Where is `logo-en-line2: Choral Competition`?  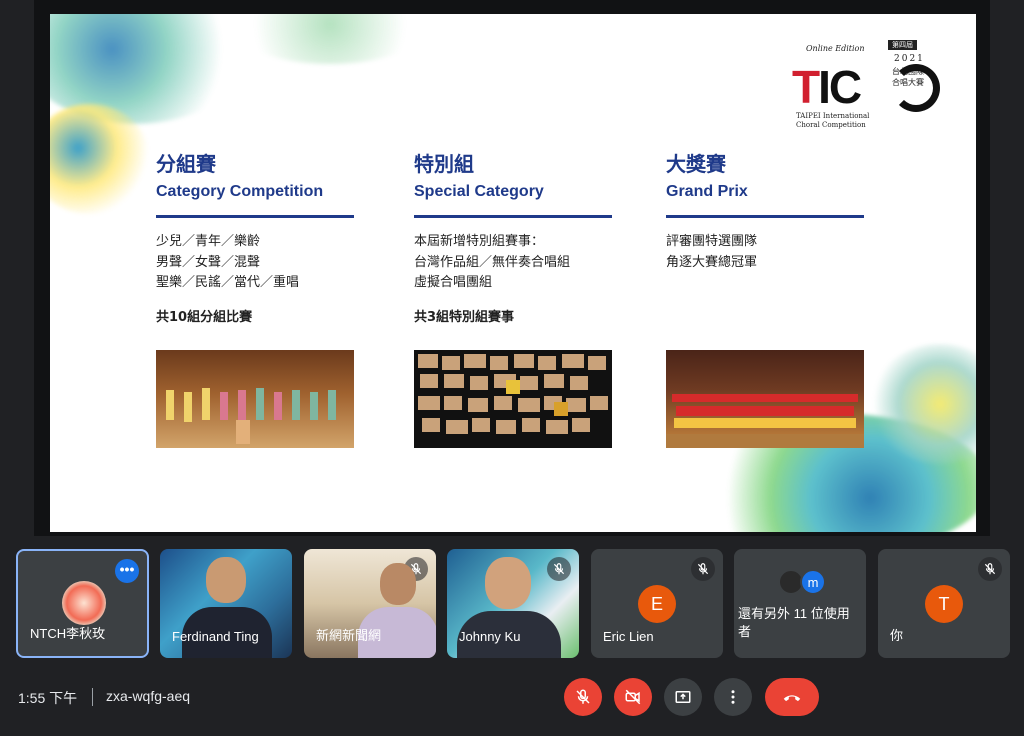 logo-en-line2: Choral Competition is located at coordinates (831, 125).